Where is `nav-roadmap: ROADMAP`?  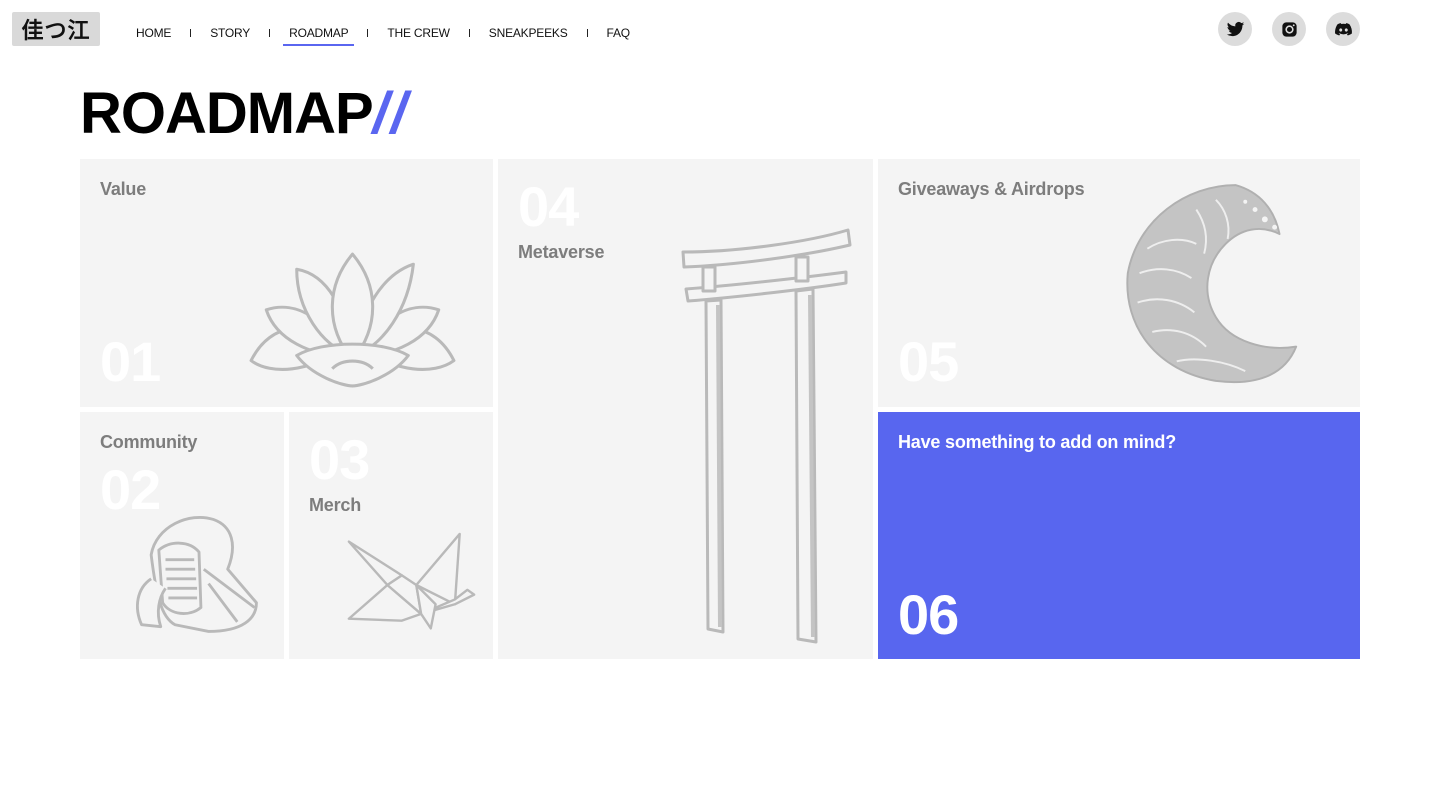
nav-roadmap: ROADMAP is located at coordinates (319, 34).